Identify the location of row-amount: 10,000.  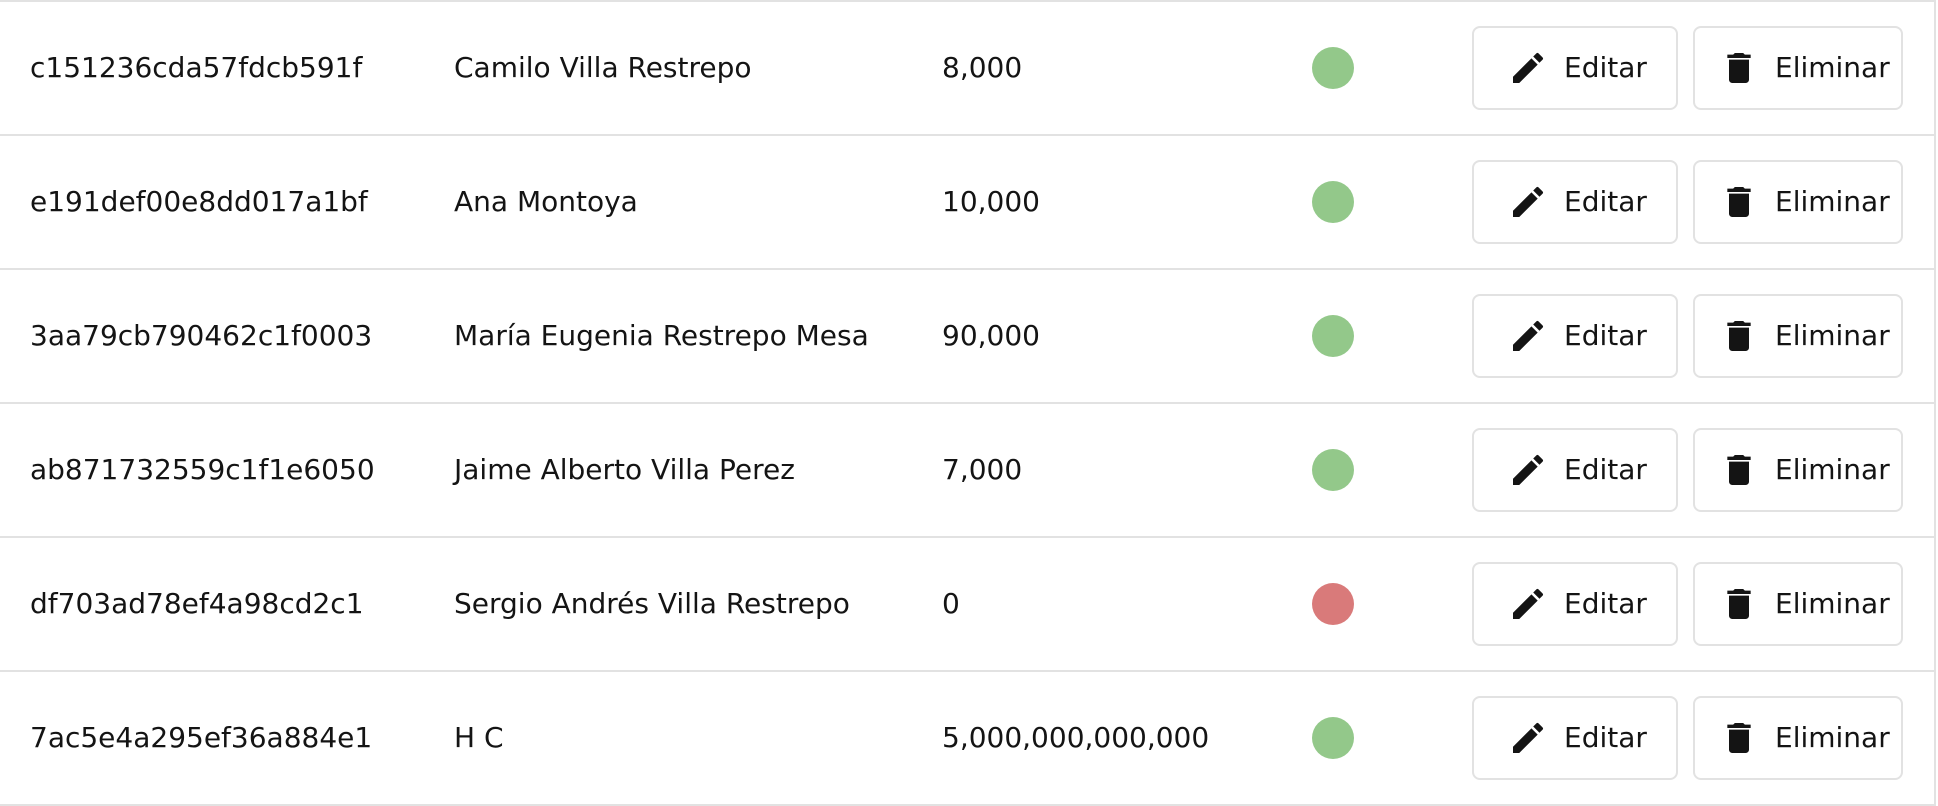
(991, 201).